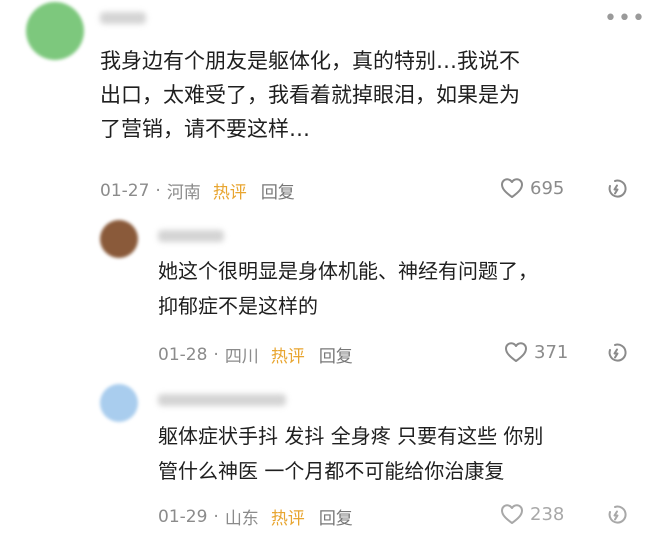  Describe the element at coordinates (551, 352) in the screenshot. I see `like-count: 371` at that location.